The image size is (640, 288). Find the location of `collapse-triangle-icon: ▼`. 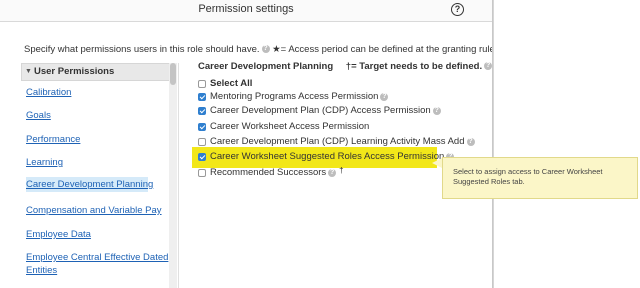

collapse-triangle-icon: ▼ is located at coordinates (28, 71).